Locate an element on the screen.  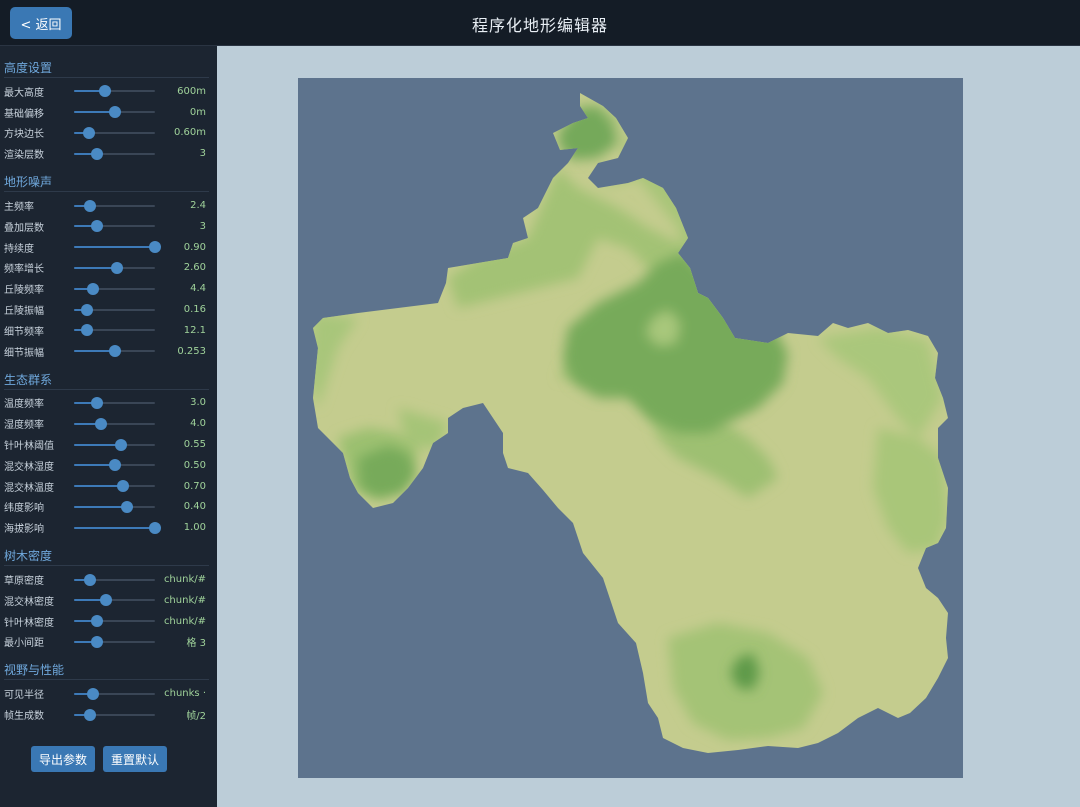
slider-row: 主频率 2.4 is located at coordinates (108, 205).